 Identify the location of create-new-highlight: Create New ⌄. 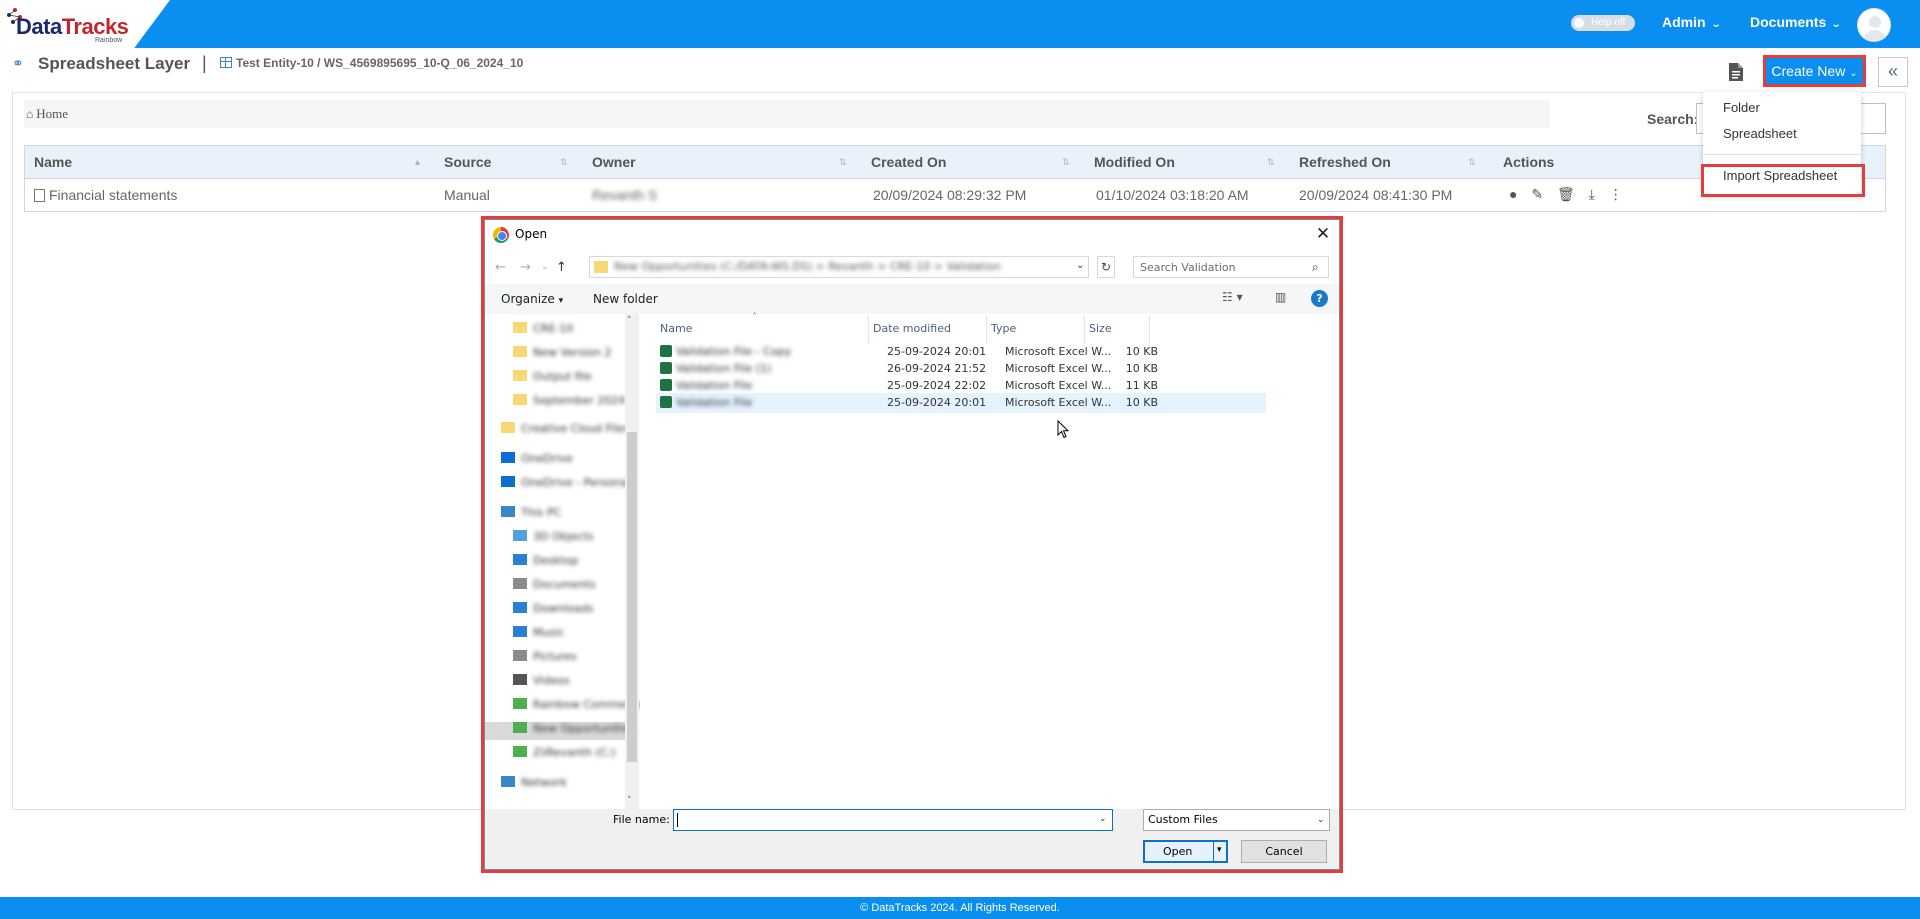
(1814, 71).